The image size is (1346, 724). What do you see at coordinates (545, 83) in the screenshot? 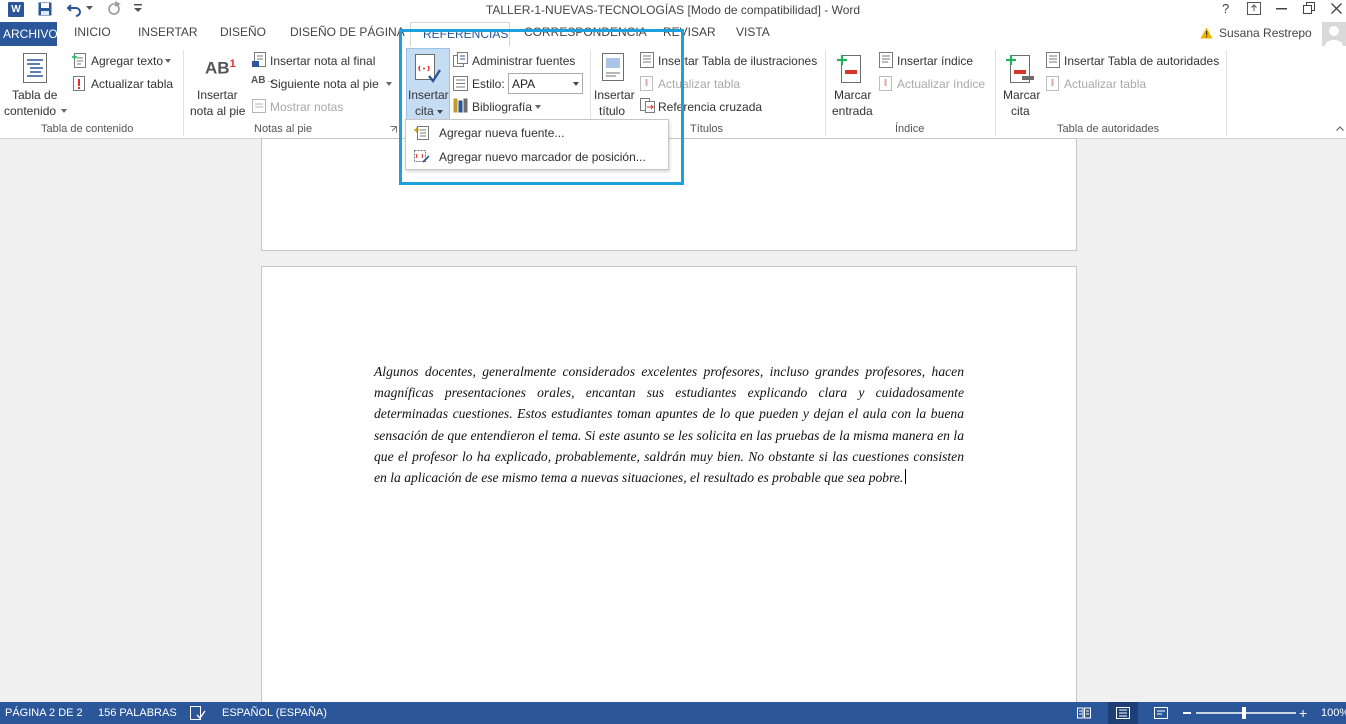
I see `style-select: APA` at bounding box center [545, 83].